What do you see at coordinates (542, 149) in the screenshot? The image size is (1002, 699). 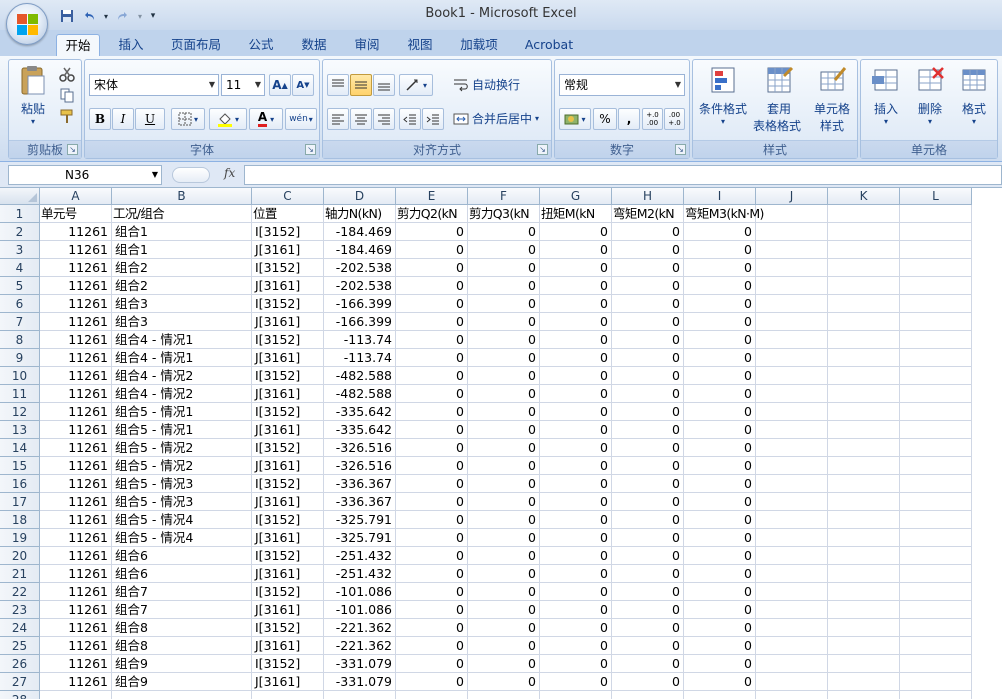 I see `alignment-launcher-icon: ↘` at bounding box center [542, 149].